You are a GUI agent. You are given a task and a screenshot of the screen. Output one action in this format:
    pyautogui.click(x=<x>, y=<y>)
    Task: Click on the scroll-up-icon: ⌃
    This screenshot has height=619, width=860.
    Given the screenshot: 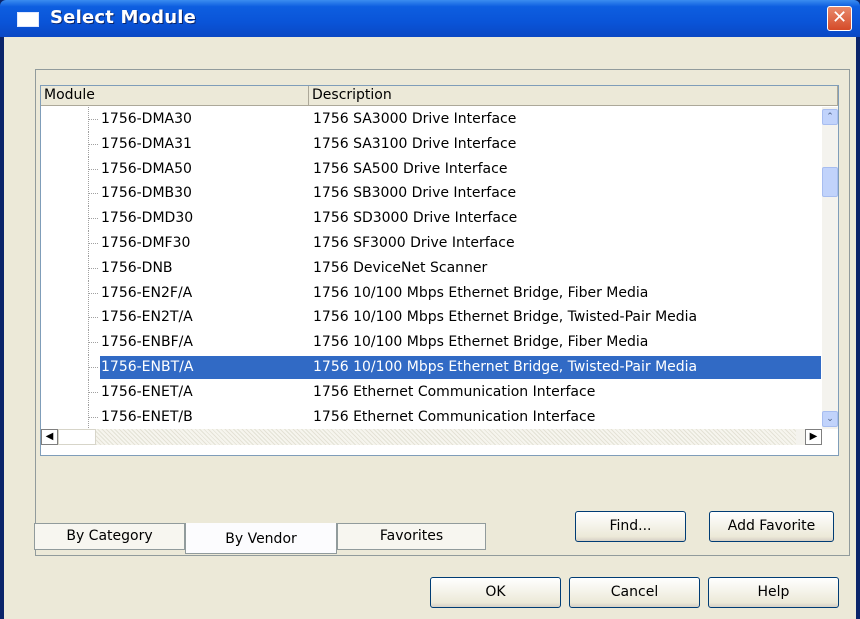 What is the action you would take?
    pyautogui.click(x=830, y=117)
    